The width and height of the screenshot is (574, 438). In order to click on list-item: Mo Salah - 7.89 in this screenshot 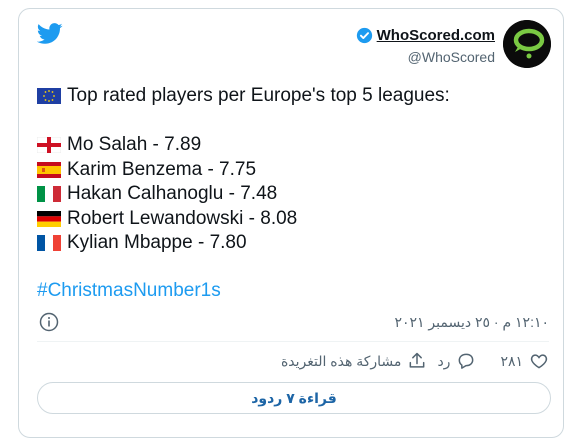, I will do `click(167, 145)`.